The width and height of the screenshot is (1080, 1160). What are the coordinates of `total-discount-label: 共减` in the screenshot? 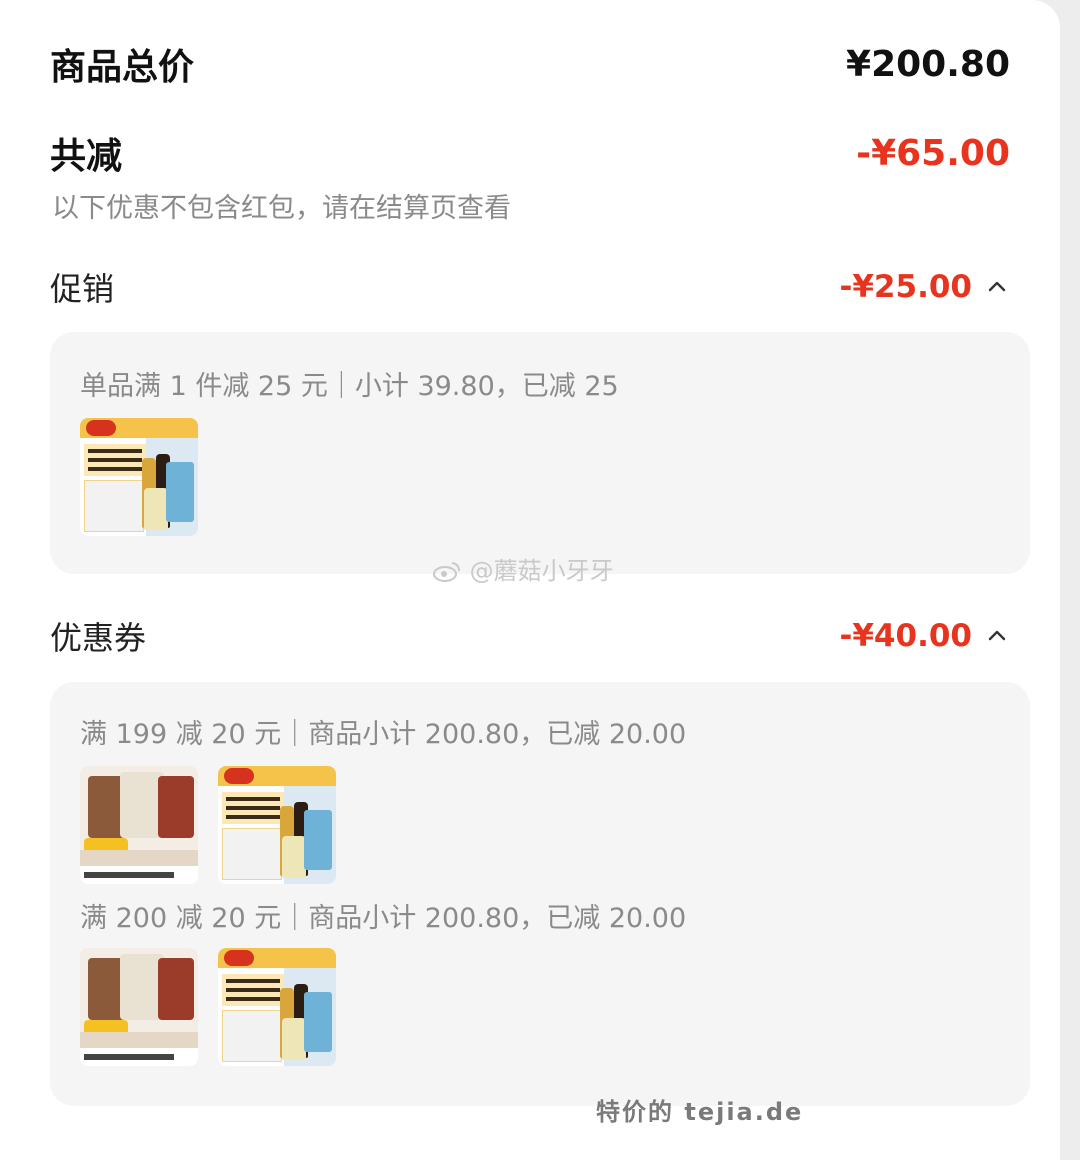 It's located at (86, 156).